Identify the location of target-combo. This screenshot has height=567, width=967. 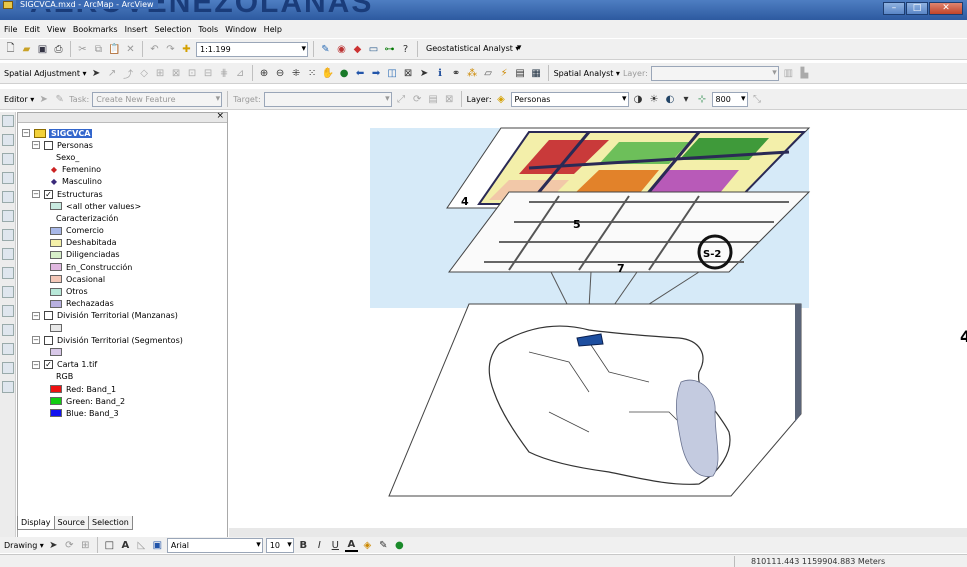
(327, 99).